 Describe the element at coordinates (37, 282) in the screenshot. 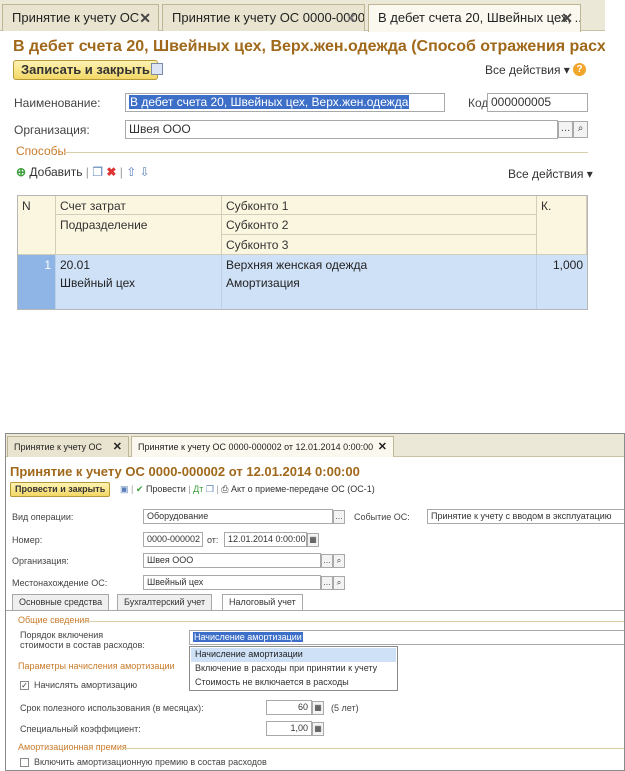

I see `table-row-number: 1` at that location.